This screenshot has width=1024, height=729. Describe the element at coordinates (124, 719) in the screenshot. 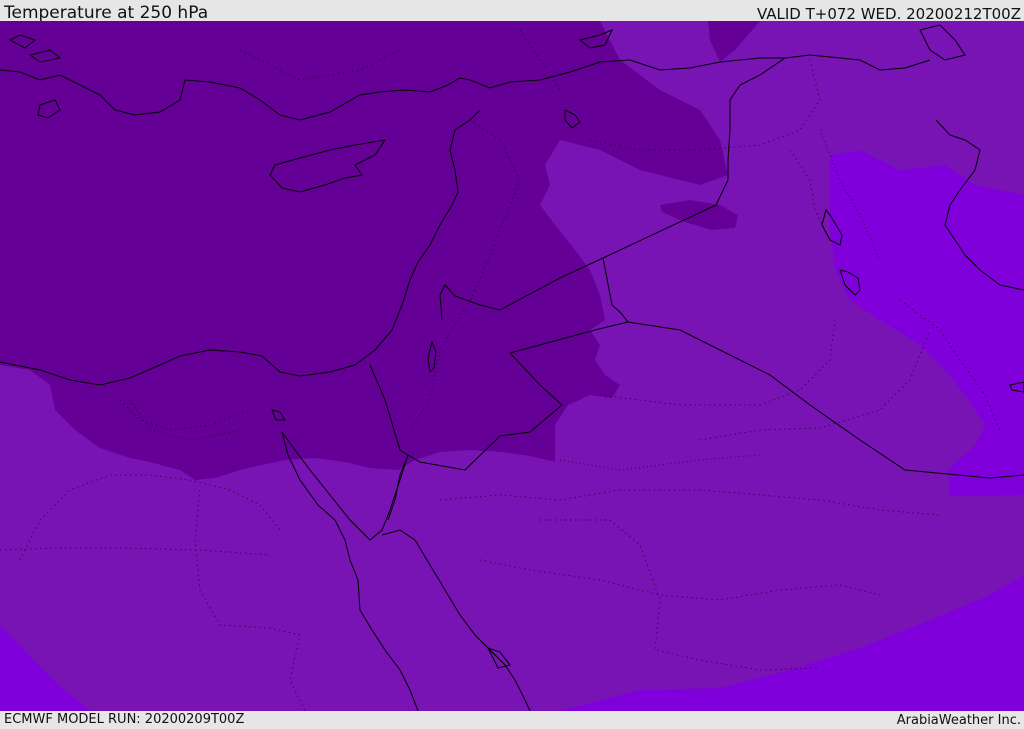

I see `model-run-label: ECMWF MODEL RUN: 20200209T00Z` at that location.